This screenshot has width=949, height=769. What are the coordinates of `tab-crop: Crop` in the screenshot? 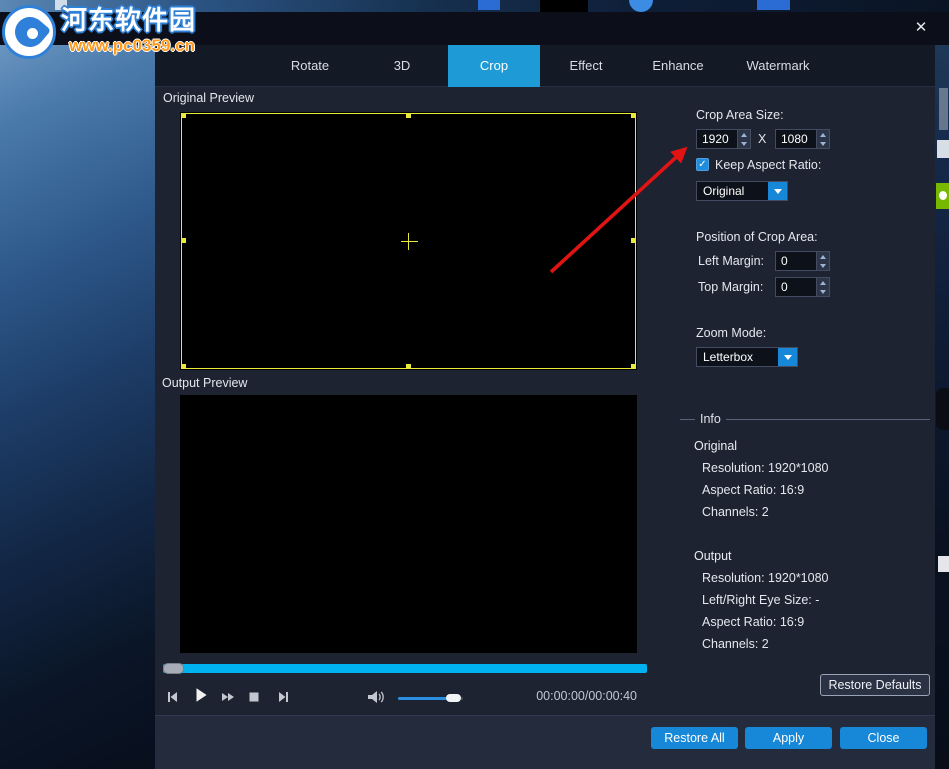 It's located at (494, 66).